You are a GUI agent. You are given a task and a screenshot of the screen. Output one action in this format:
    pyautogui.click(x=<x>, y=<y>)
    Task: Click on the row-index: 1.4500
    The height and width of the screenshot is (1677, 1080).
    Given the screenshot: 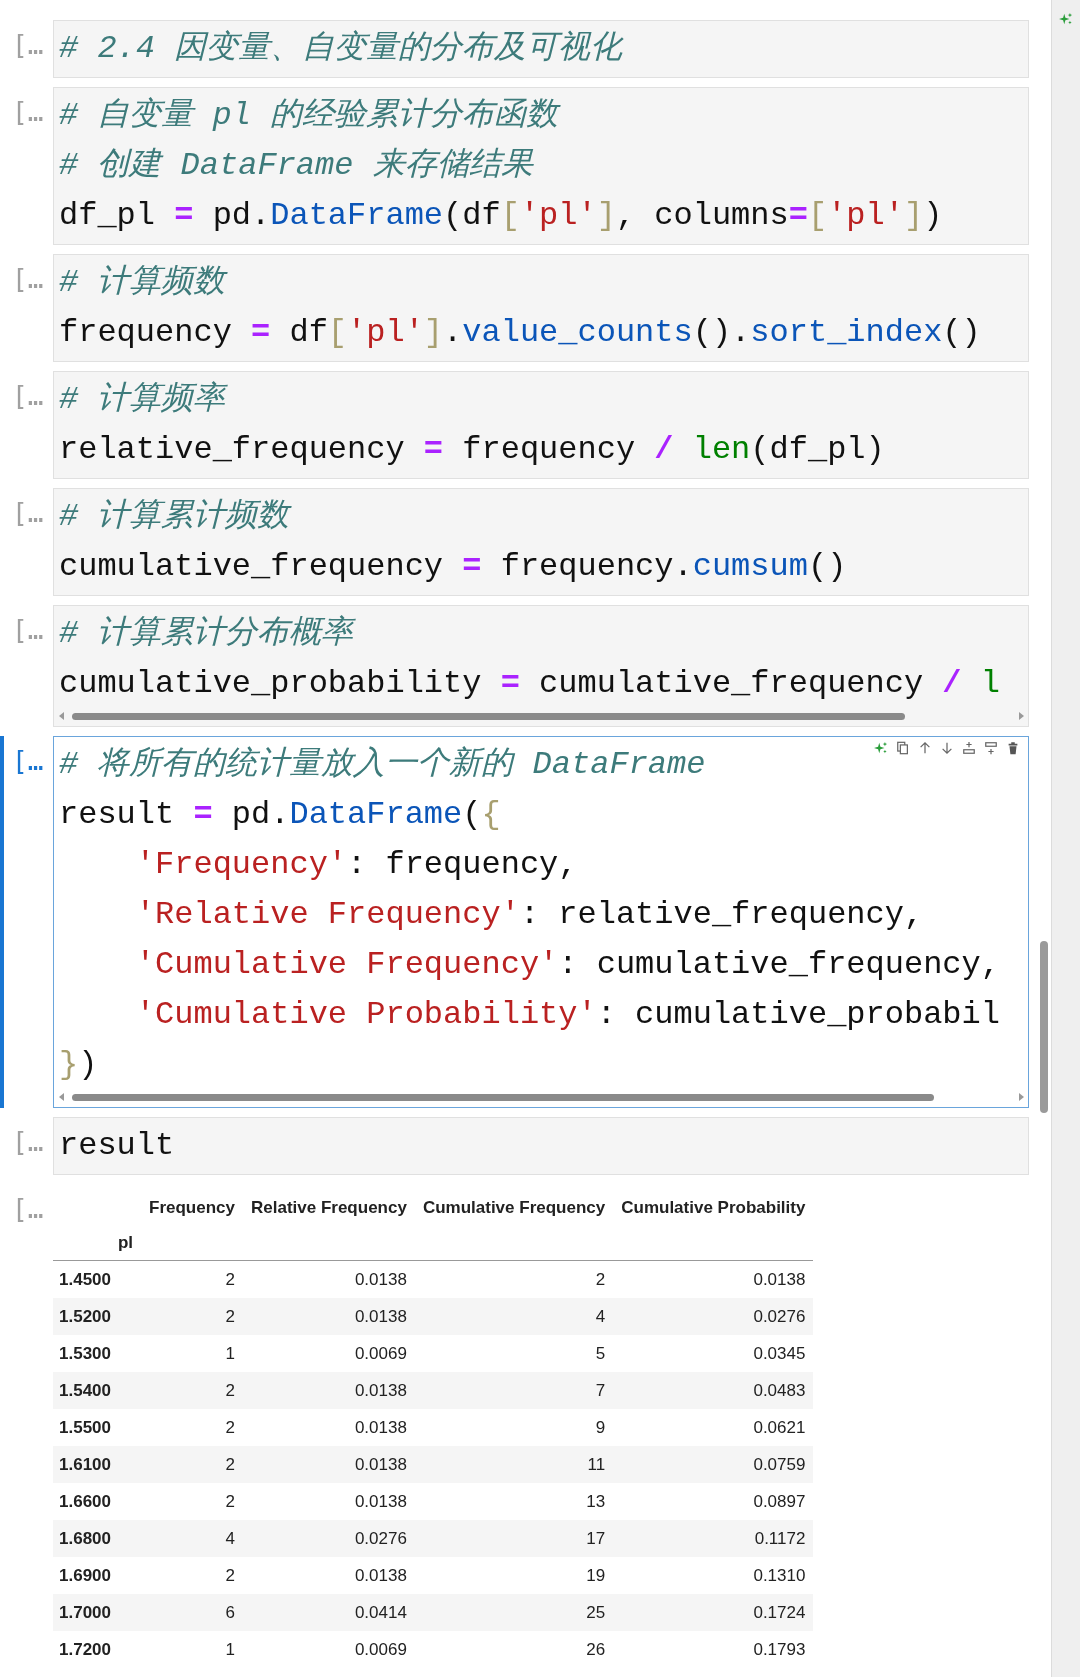 What is the action you would take?
    pyautogui.click(x=97, y=1279)
    